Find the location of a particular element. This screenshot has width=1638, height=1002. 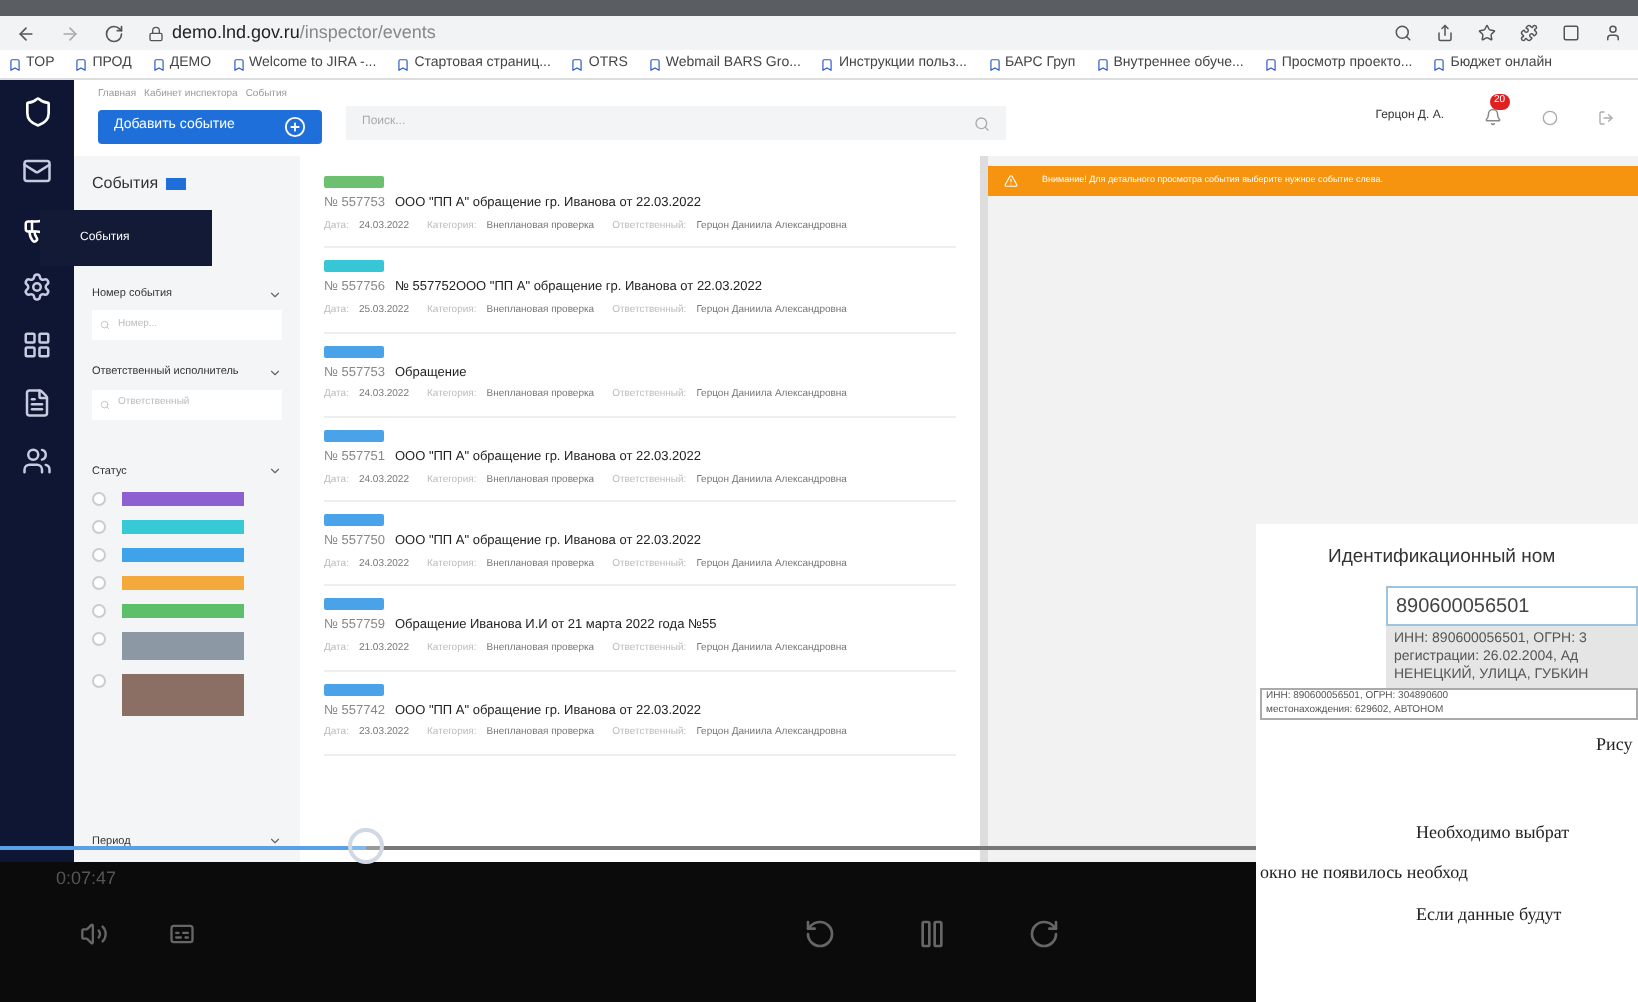

back-icon is located at coordinates (26, 33).